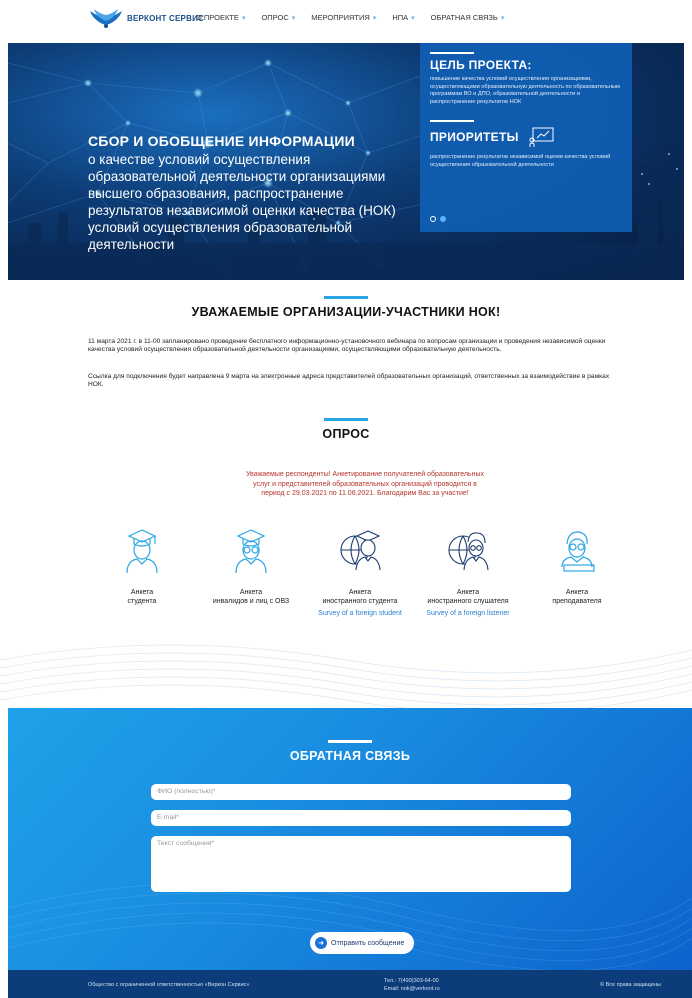  I want to click on survey-disabled: Анкета инвалидов и лиц с ОВЗ, so click(251, 565).